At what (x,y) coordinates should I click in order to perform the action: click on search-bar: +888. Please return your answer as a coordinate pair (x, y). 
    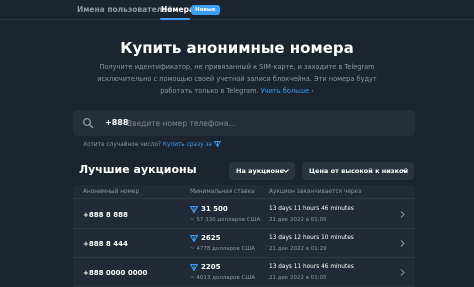
    Looking at the image, I should click on (244, 123).